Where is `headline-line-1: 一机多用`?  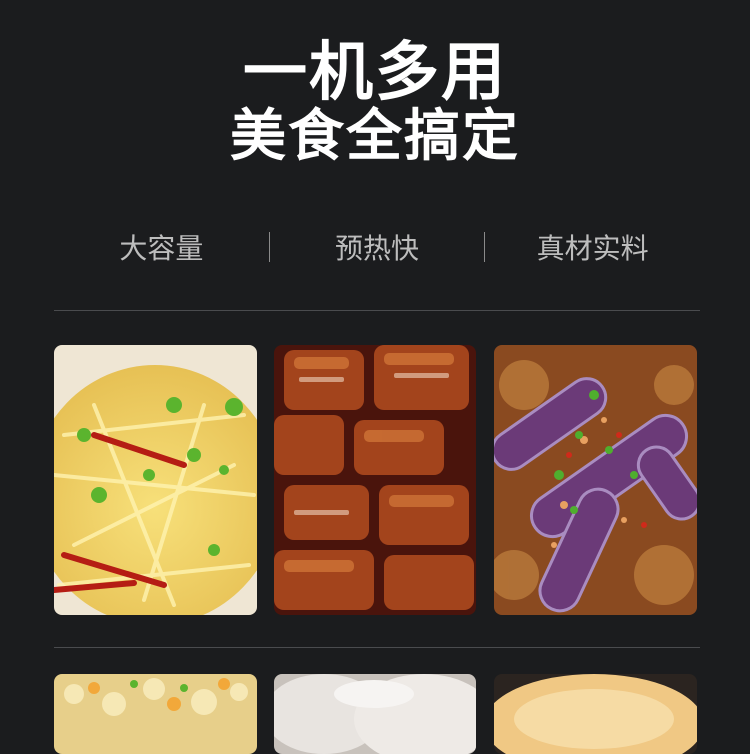
headline-line-1: 一机多用 is located at coordinates (375, 73).